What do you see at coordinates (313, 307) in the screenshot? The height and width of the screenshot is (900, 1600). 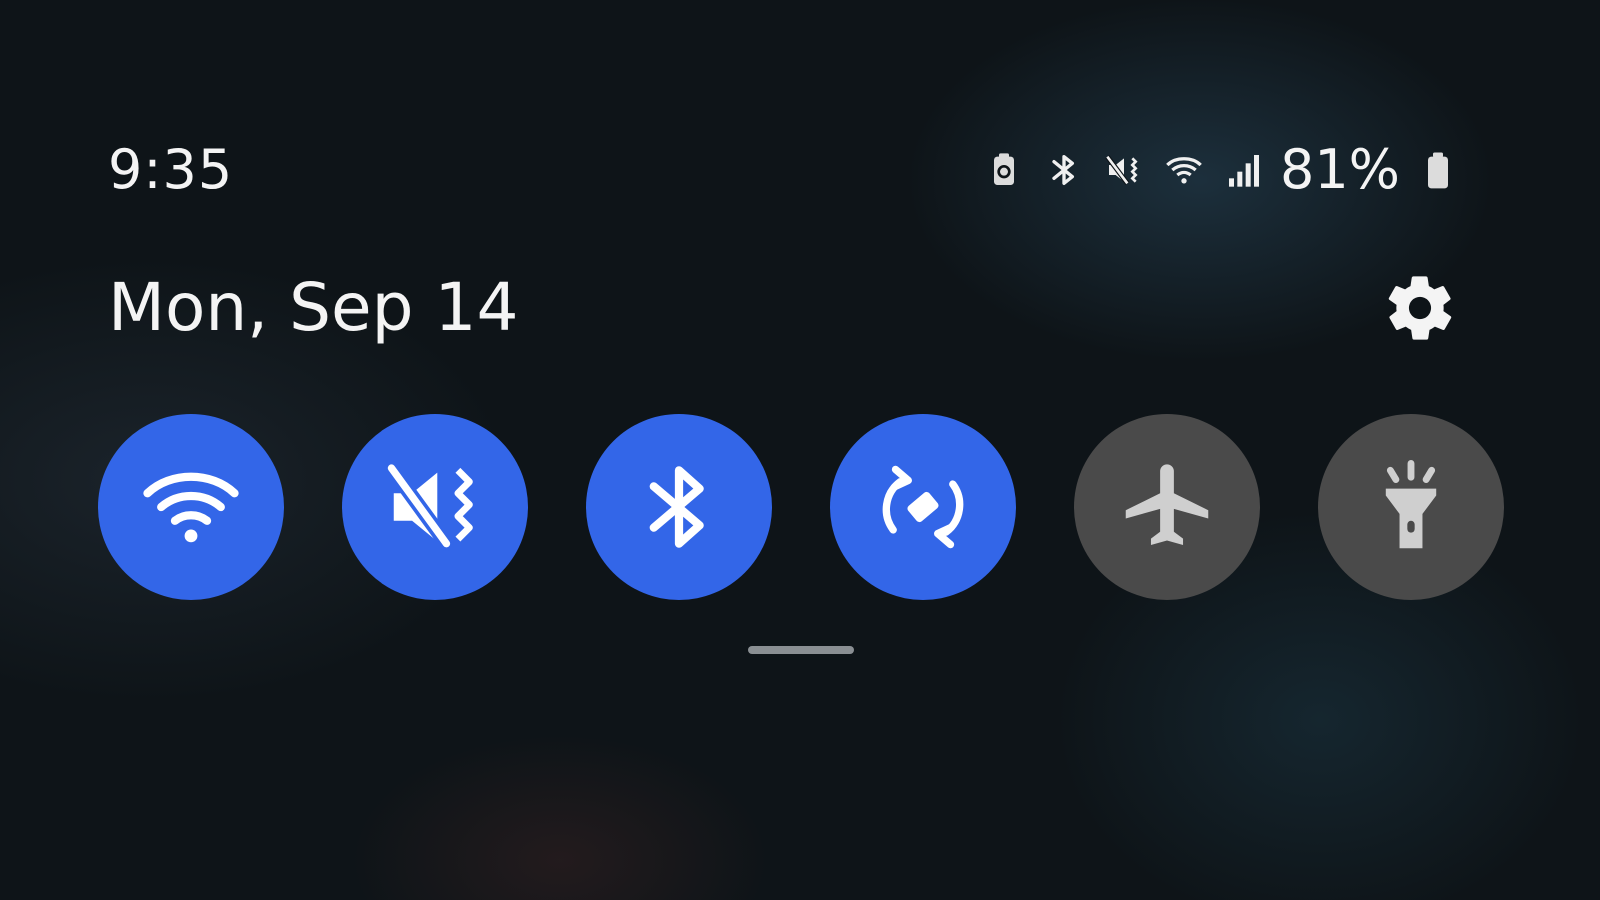 I see `date-label: Mon, Sep 14` at bounding box center [313, 307].